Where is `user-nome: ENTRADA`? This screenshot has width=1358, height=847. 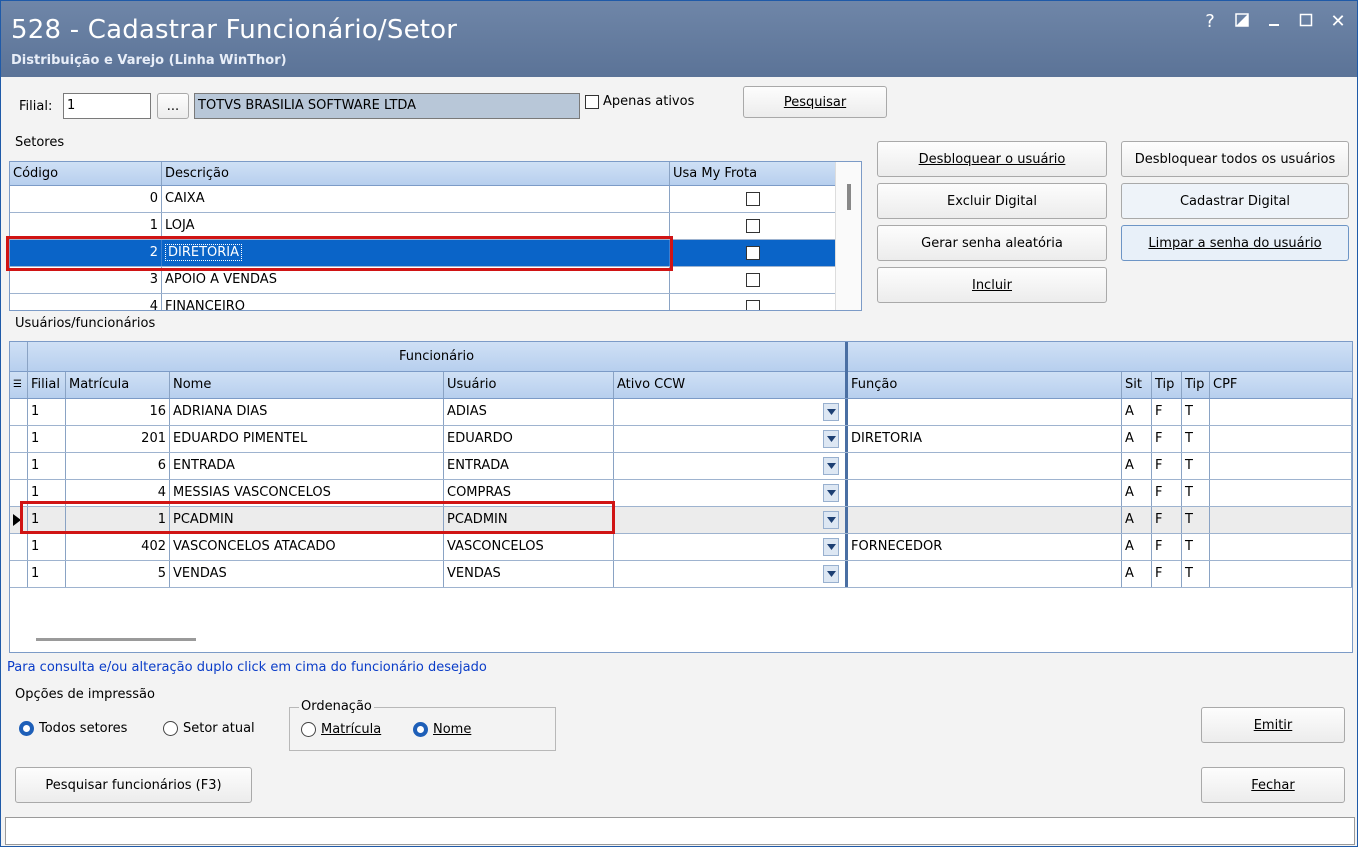
user-nome: ENTRADA is located at coordinates (307, 466).